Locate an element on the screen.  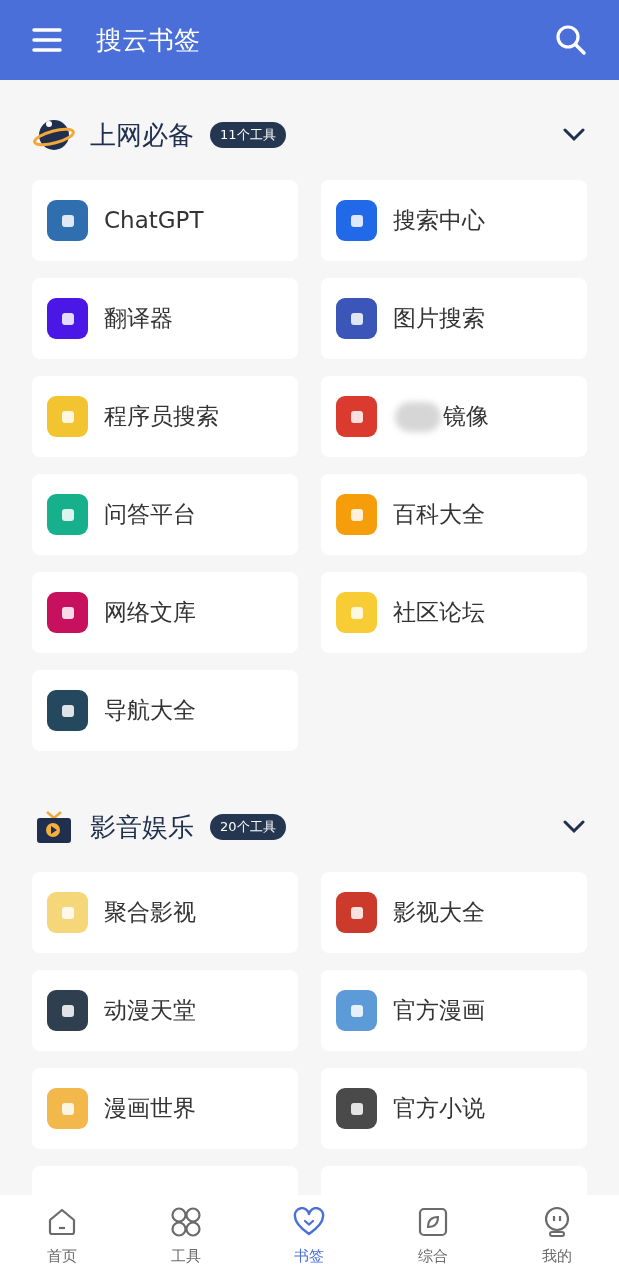
tool-label: 程序员搜索 is located at coordinates (161, 417).